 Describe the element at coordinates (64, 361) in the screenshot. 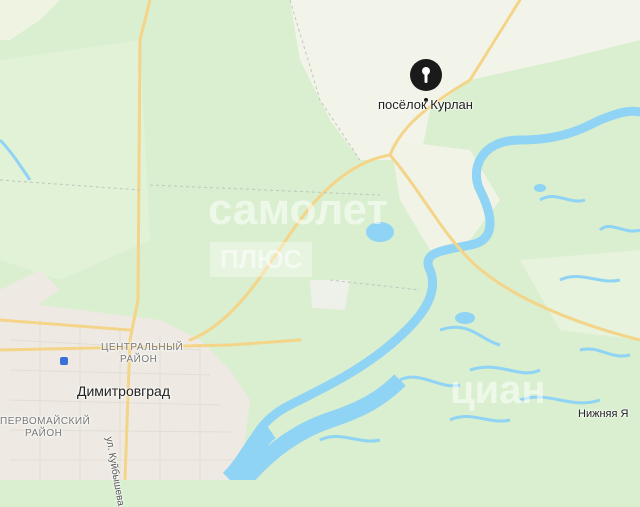

I see `station-icon` at that location.